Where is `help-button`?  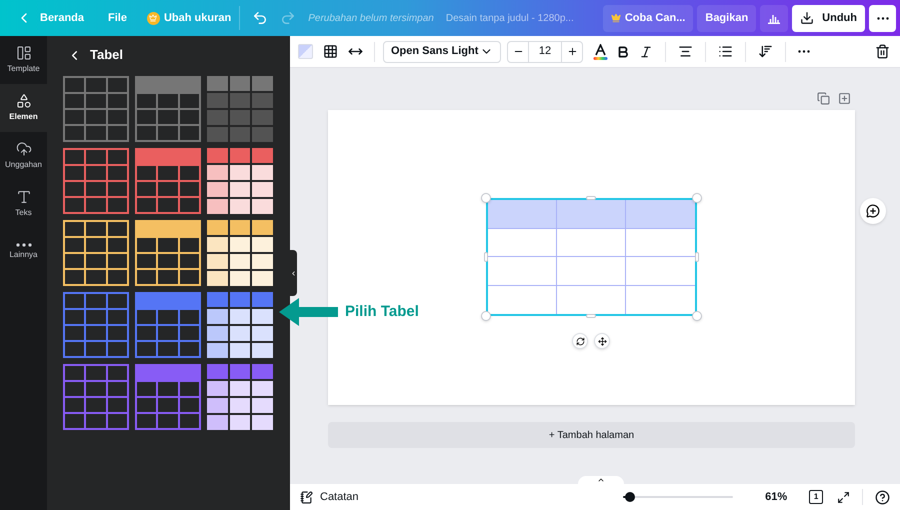 help-button is located at coordinates (882, 497).